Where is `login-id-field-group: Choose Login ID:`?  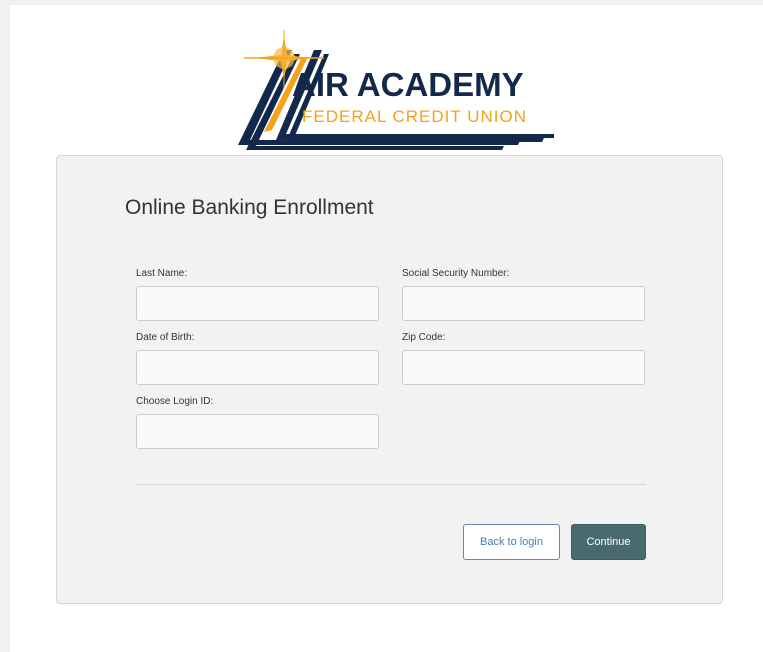 login-id-field-group: Choose Login ID: is located at coordinates (257, 422).